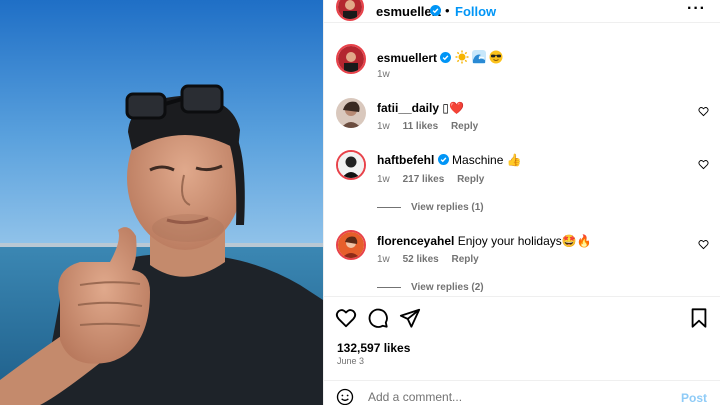  I want to click on view-replies-label: View replies (1), so click(447, 207).